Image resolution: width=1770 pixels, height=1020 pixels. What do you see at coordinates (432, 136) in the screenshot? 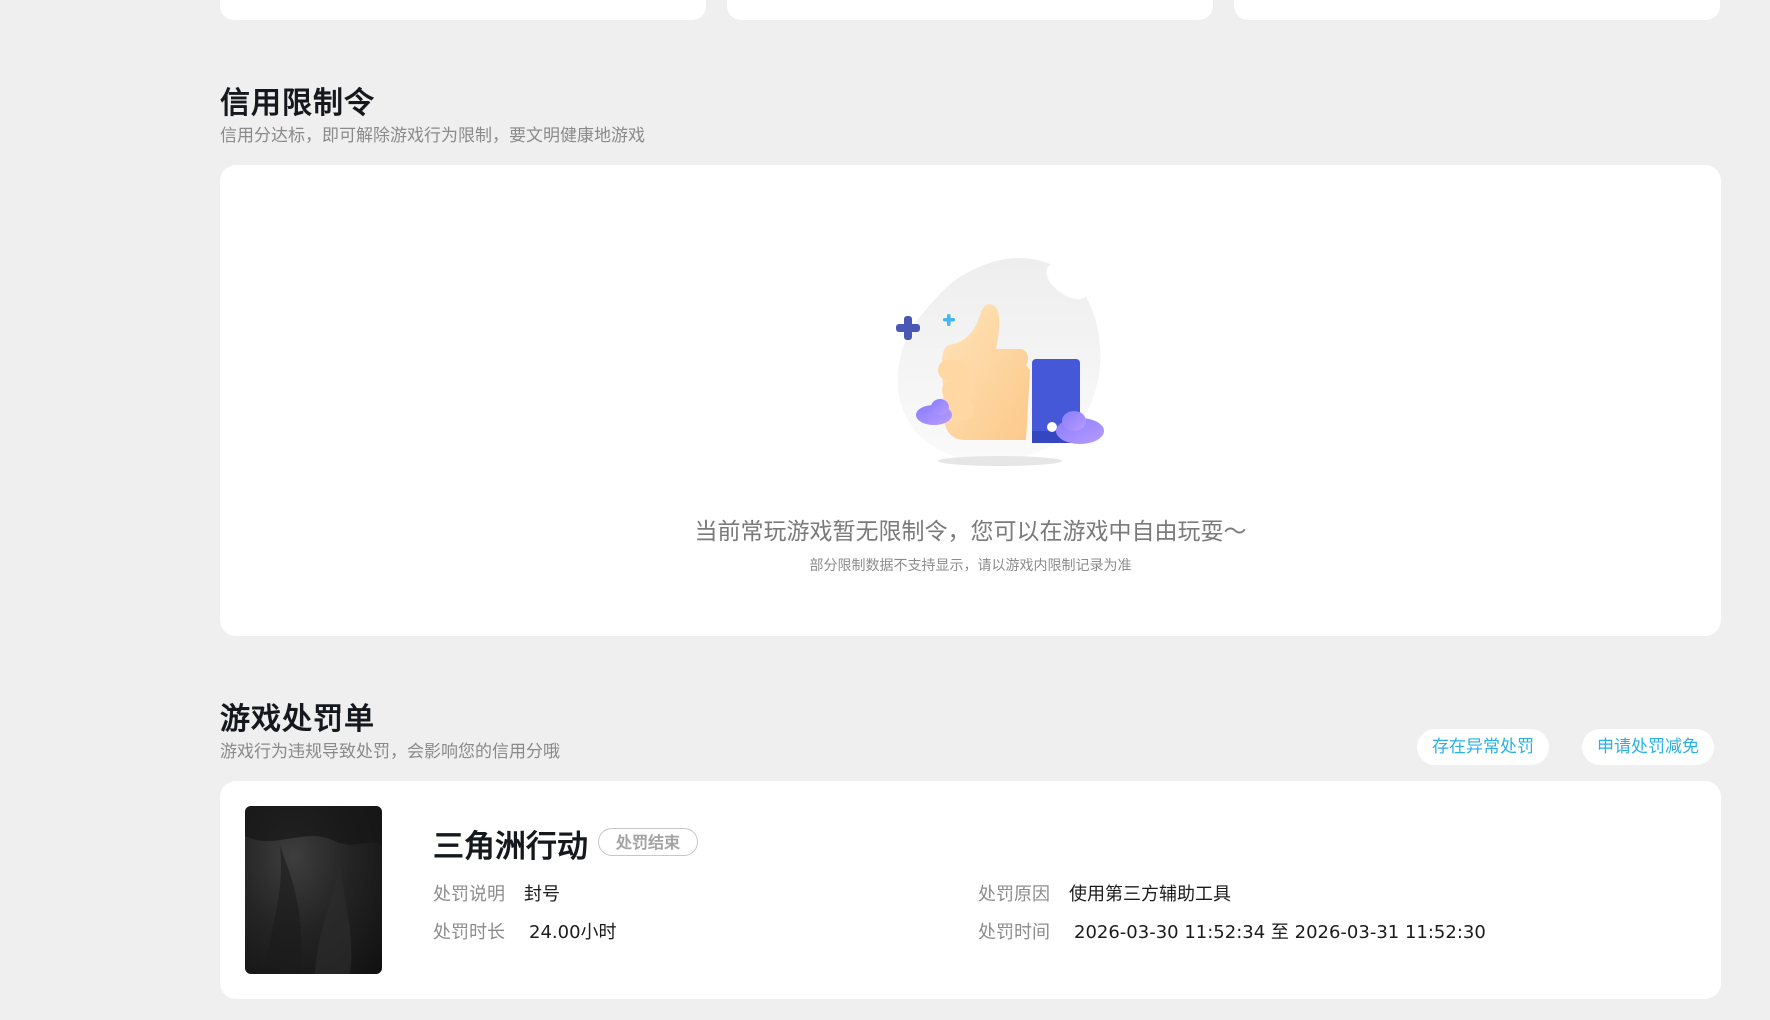
I see `restriction-section-subtitle: 信用分达标，即可解除游戏行为限制，要文明健康地游戏` at bounding box center [432, 136].